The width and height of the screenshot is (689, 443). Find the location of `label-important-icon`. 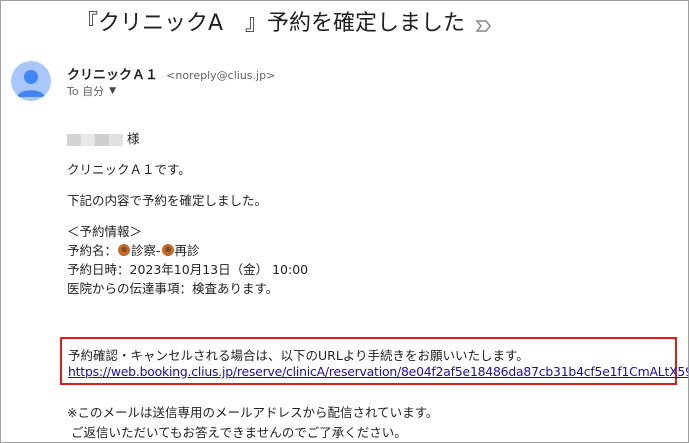

label-important-icon is located at coordinates (484, 23).